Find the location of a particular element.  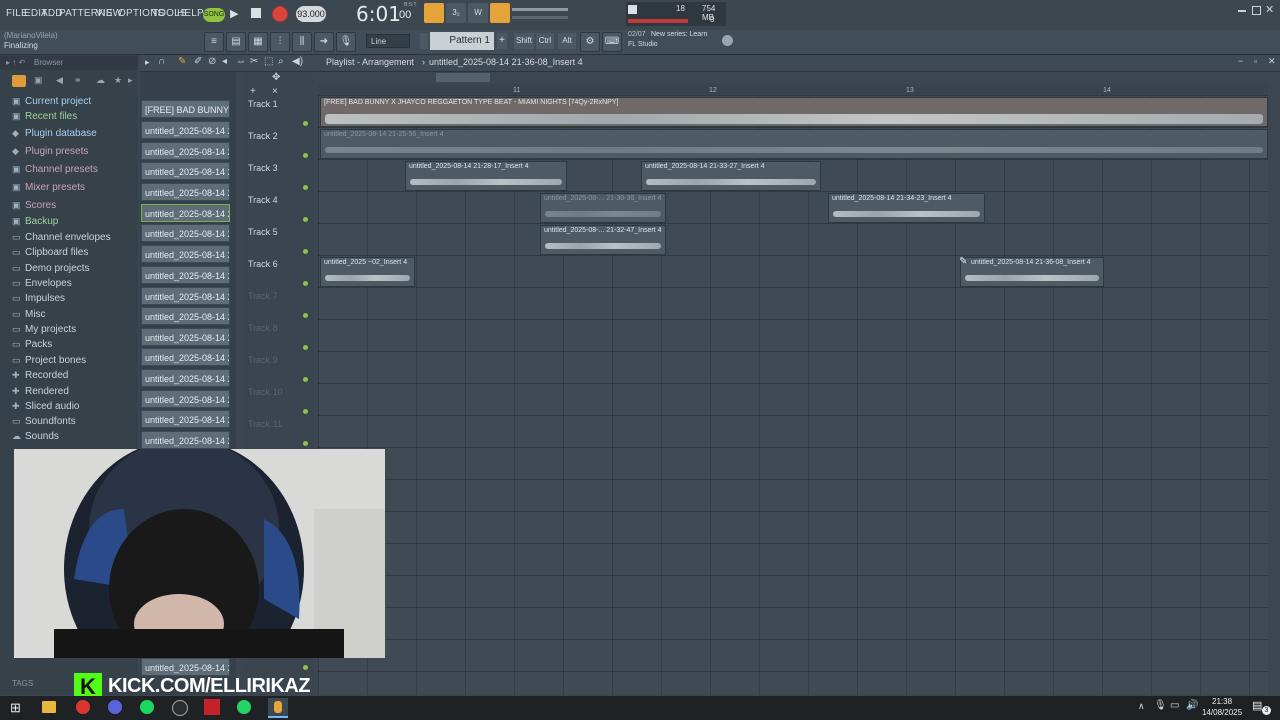

channel-rack-icon: ▦ is located at coordinates (258, 42).